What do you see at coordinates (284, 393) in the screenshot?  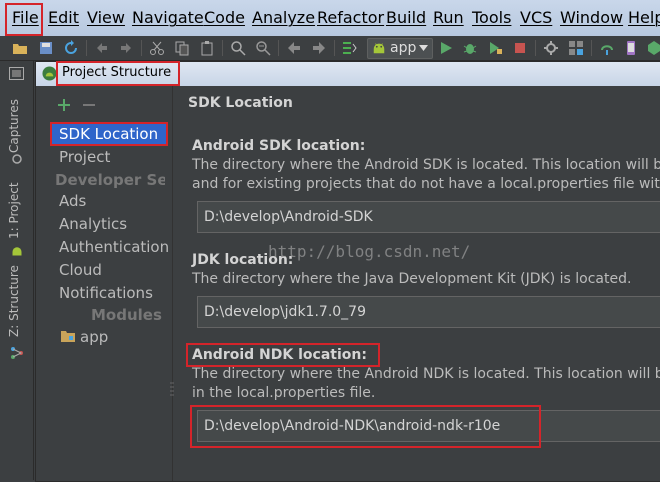 I see `android-ndk-description-2: in the local.properties file.` at bounding box center [284, 393].